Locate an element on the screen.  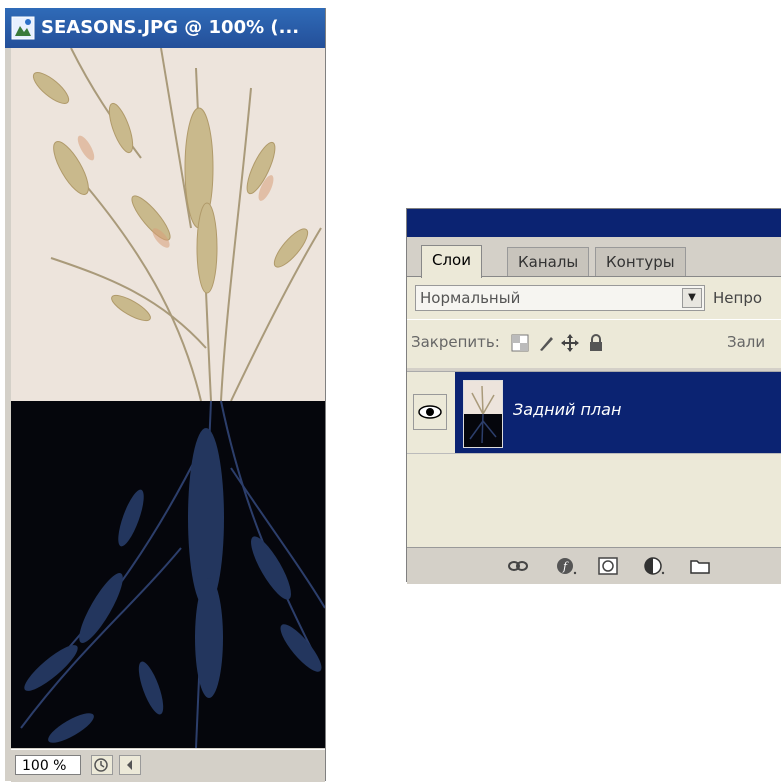
eye-icon is located at coordinates (430, 412).